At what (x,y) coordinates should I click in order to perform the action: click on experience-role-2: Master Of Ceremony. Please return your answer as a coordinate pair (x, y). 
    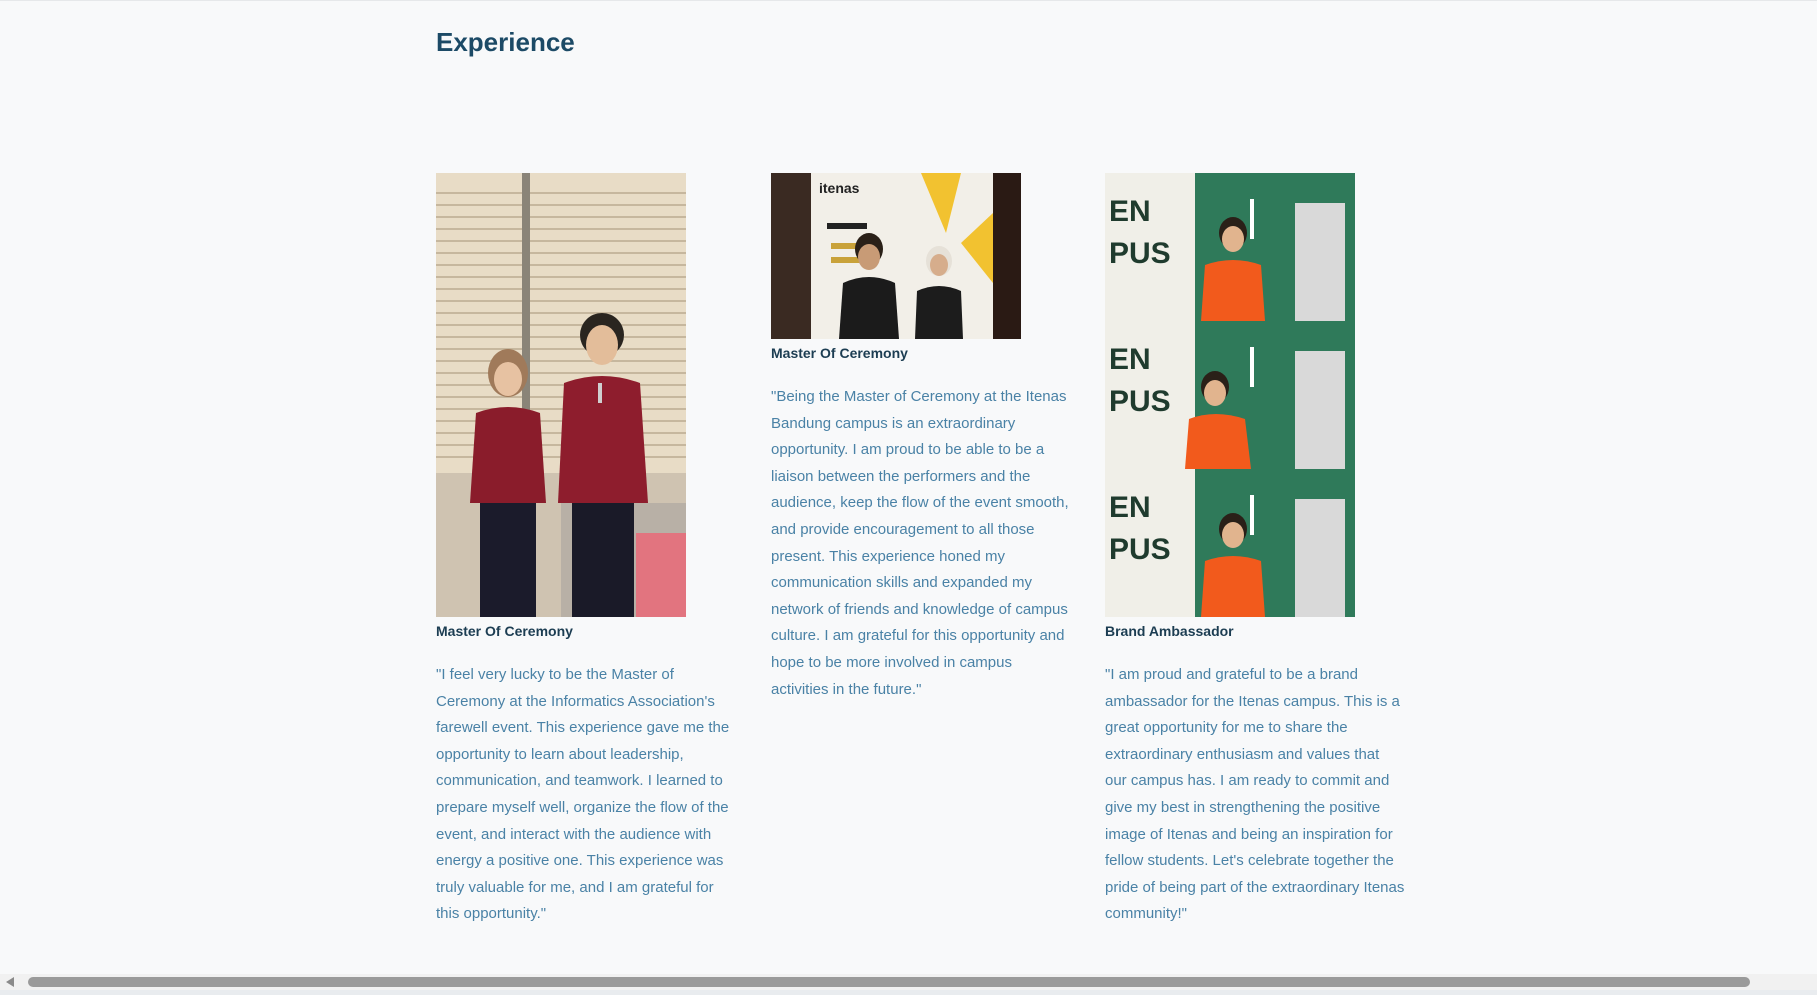
    Looking at the image, I should click on (839, 353).